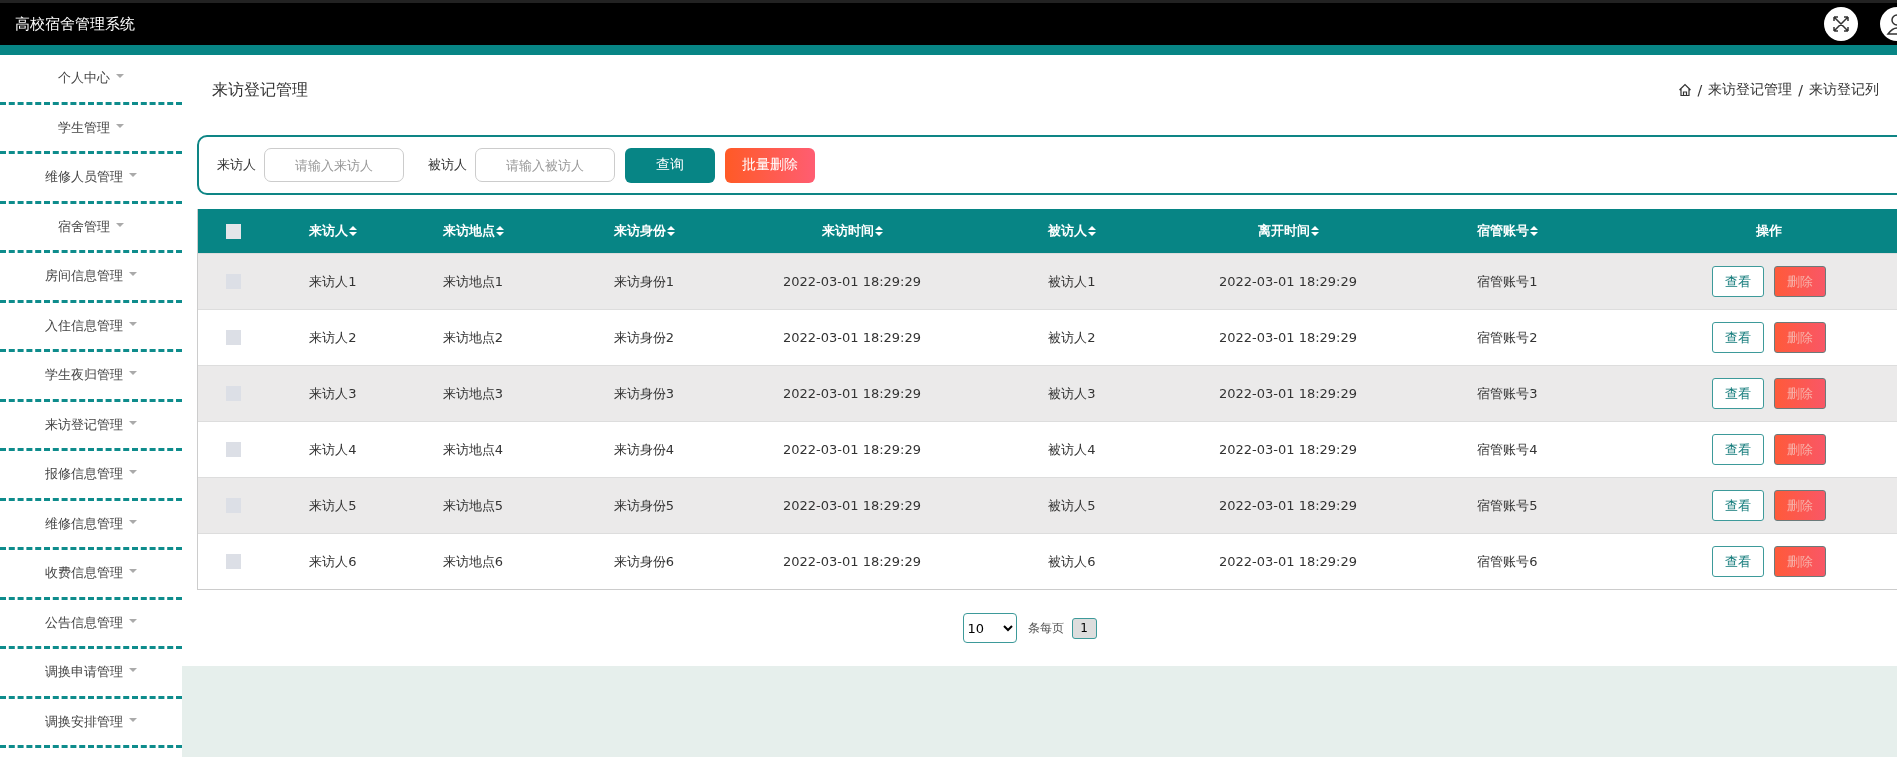 The width and height of the screenshot is (1897, 757). I want to click on table-cell: 来访地点6, so click(473, 561).